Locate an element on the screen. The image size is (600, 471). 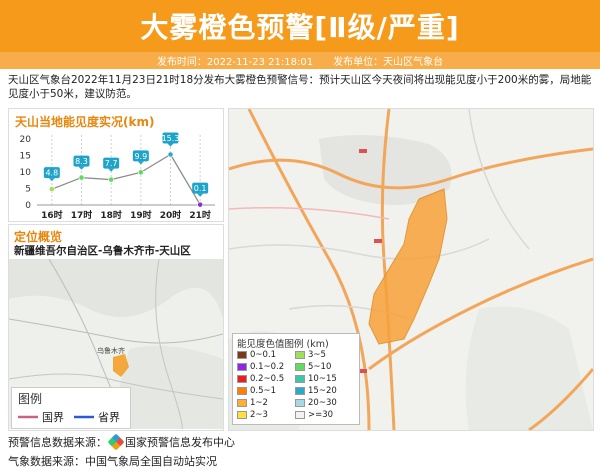
publish-time: 发布时间：2022-11-23 21:18:01 is located at coordinates (235, 62).